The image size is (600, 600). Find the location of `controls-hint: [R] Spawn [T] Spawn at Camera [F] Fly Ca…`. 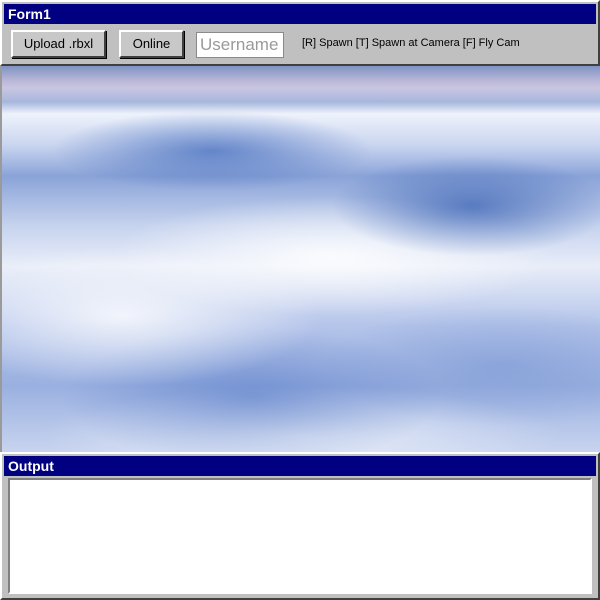

controls-hint: [R] Spawn [T] Spawn at Camera [F] Fly Ca… is located at coordinates (411, 43).